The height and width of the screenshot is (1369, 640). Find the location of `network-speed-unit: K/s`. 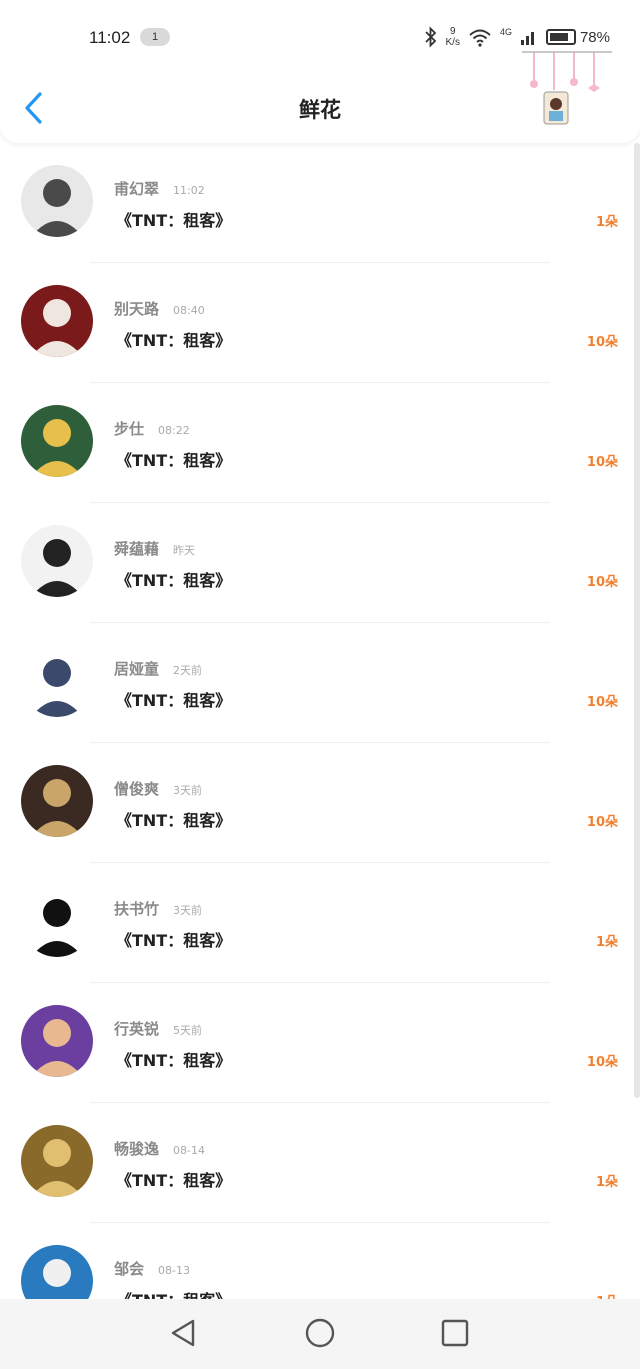

network-speed-unit: K/s is located at coordinates (452, 42).